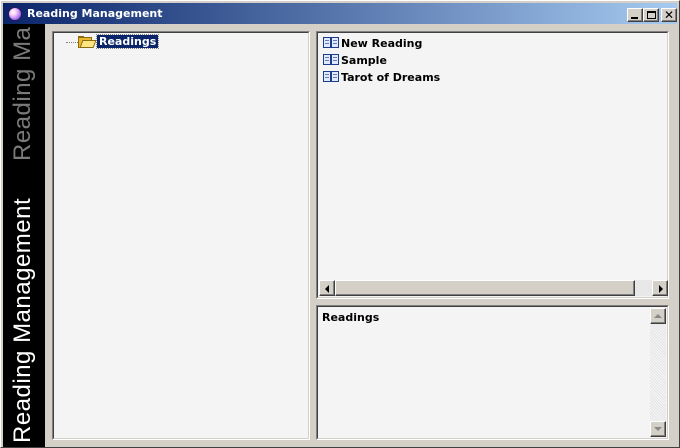 The image size is (680, 448). Describe the element at coordinates (391, 77) in the screenshot. I see `list-item-label: Tarot of Dreams` at that location.